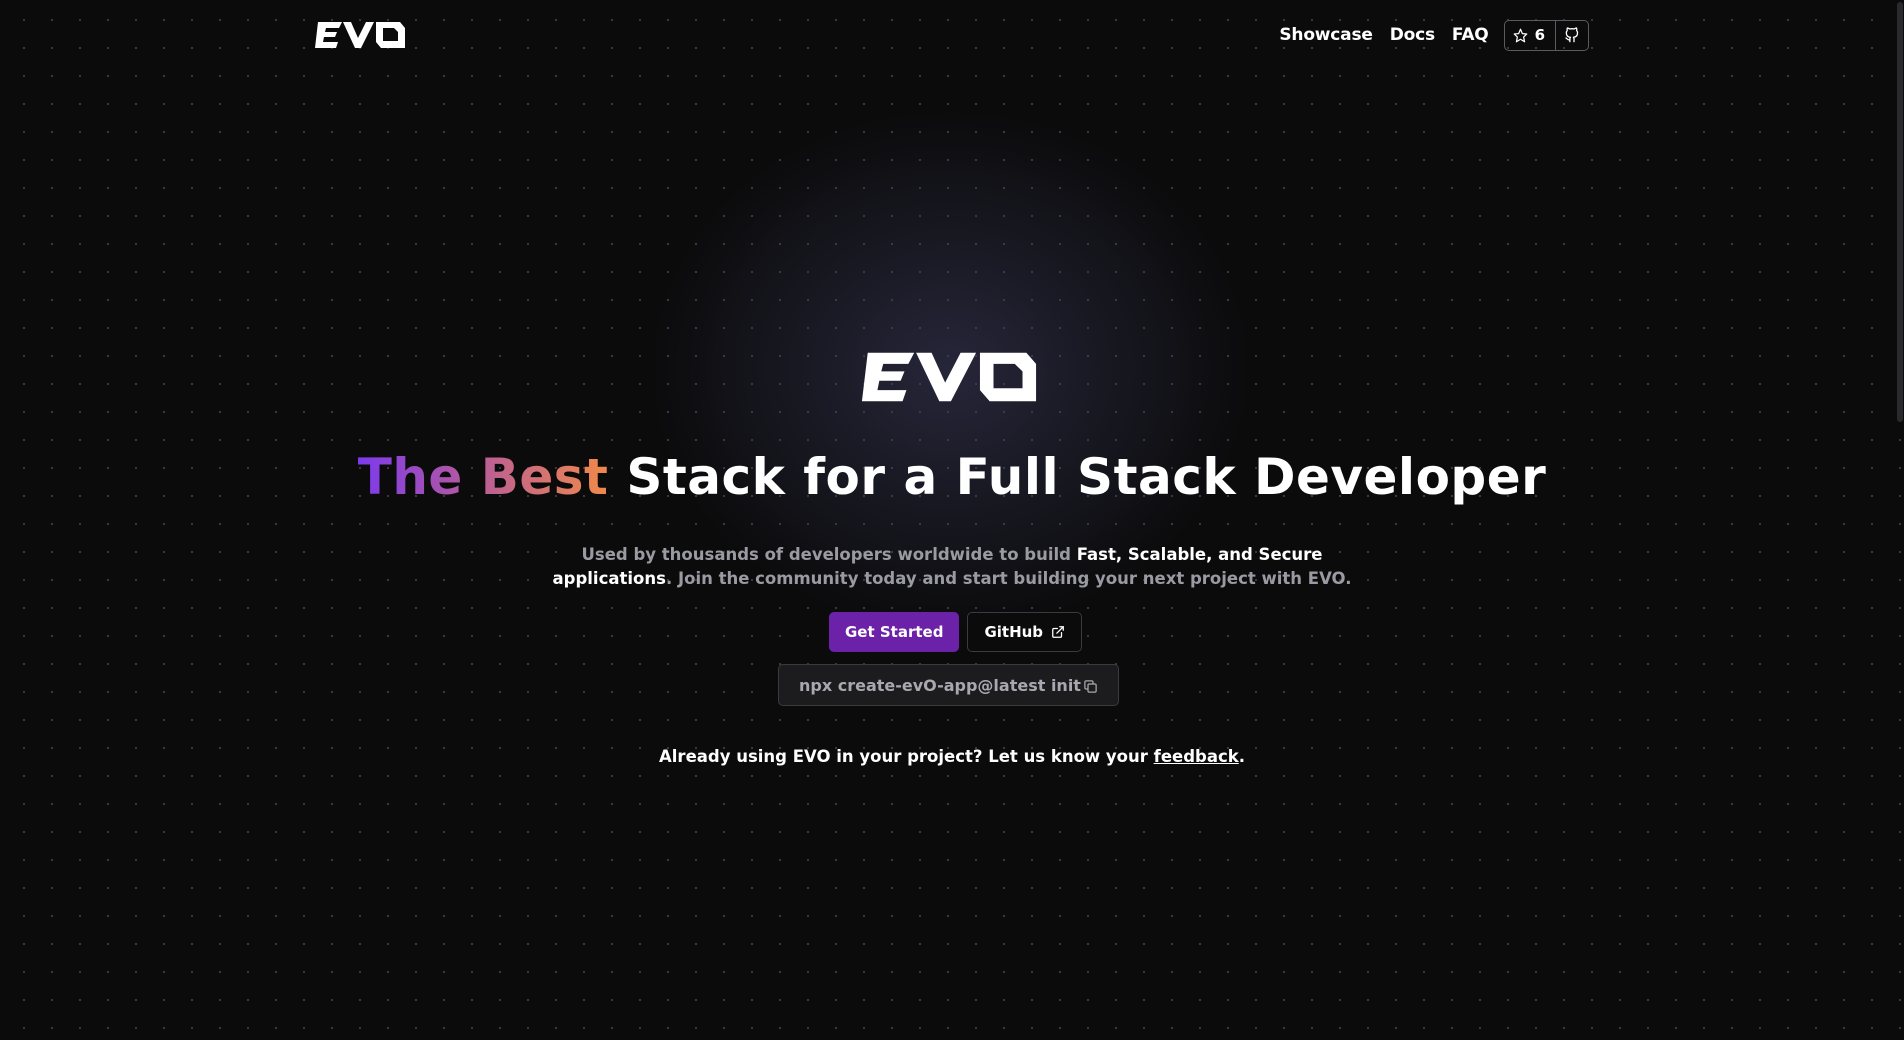 Image resolution: width=1904 pixels, height=1040 pixels. Describe the element at coordinates (949, 377) in the screenshot. I see `evo-hero-logo` at that location.